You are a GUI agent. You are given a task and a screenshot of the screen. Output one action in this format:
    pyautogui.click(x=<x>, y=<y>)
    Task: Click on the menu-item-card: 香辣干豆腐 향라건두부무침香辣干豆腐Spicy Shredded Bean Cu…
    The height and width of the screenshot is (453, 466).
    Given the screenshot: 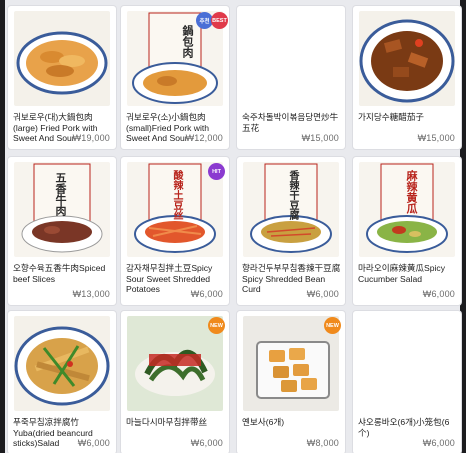 What is the action you would take?
    pyautogui.click(x=291, y=231)
    